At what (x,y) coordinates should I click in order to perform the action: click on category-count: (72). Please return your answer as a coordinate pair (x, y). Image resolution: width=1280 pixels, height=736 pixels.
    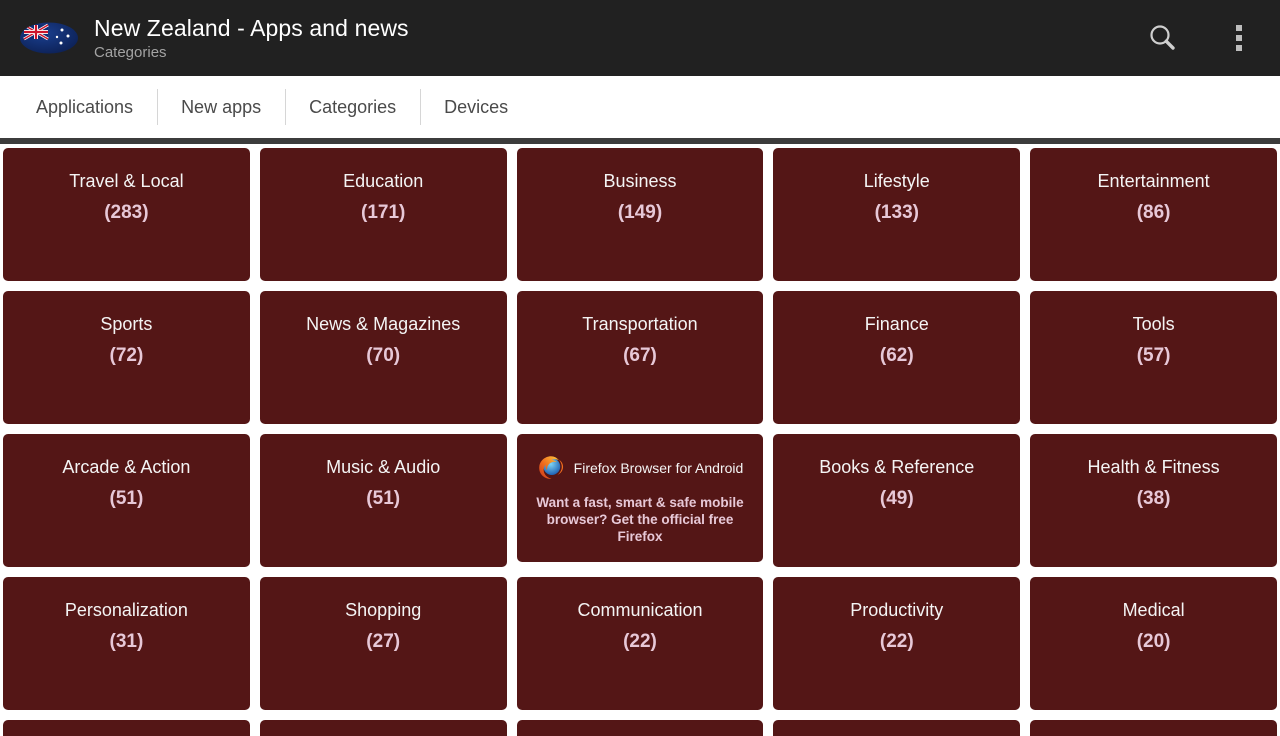
    Looking at the image, I should click on (126, 355).